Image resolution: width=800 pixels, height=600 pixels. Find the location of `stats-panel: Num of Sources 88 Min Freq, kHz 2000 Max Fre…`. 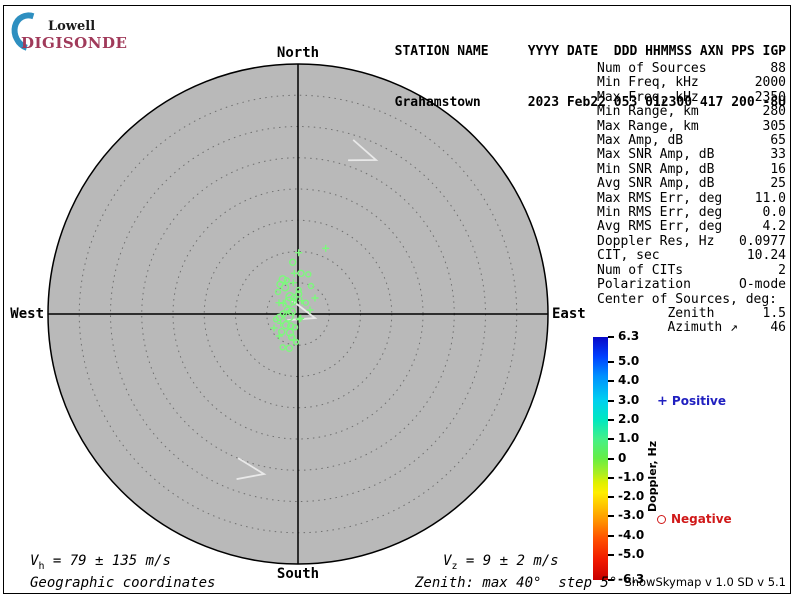

stats-panel: Num of Sources 88 Min Freq, kHz 2000 Max Fre… is located at coordinates (691, 198).